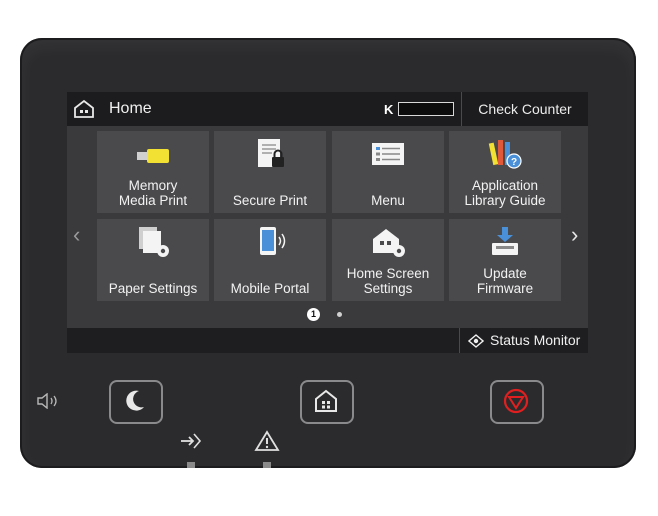  What do you see at coordinates (327, 340) in the screenshot?
I see `bottom-bar: Status Monitor` at bounding box center [327, 340].